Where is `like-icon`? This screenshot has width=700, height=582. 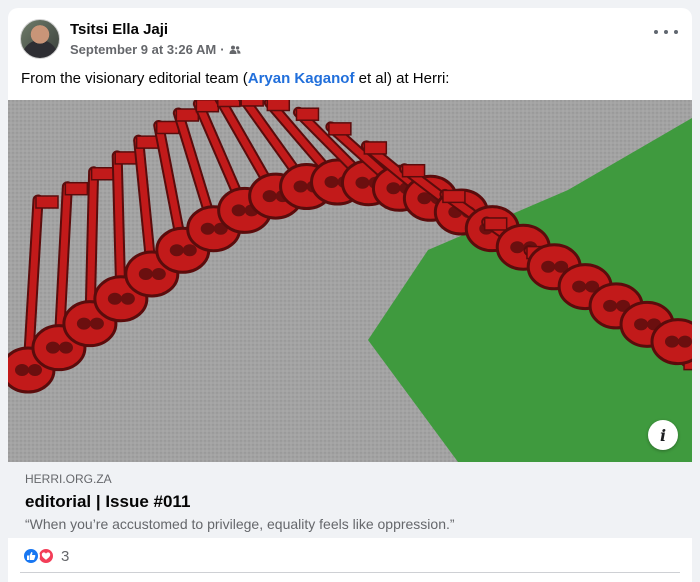
like-icon is located at coordinates (31, 556).